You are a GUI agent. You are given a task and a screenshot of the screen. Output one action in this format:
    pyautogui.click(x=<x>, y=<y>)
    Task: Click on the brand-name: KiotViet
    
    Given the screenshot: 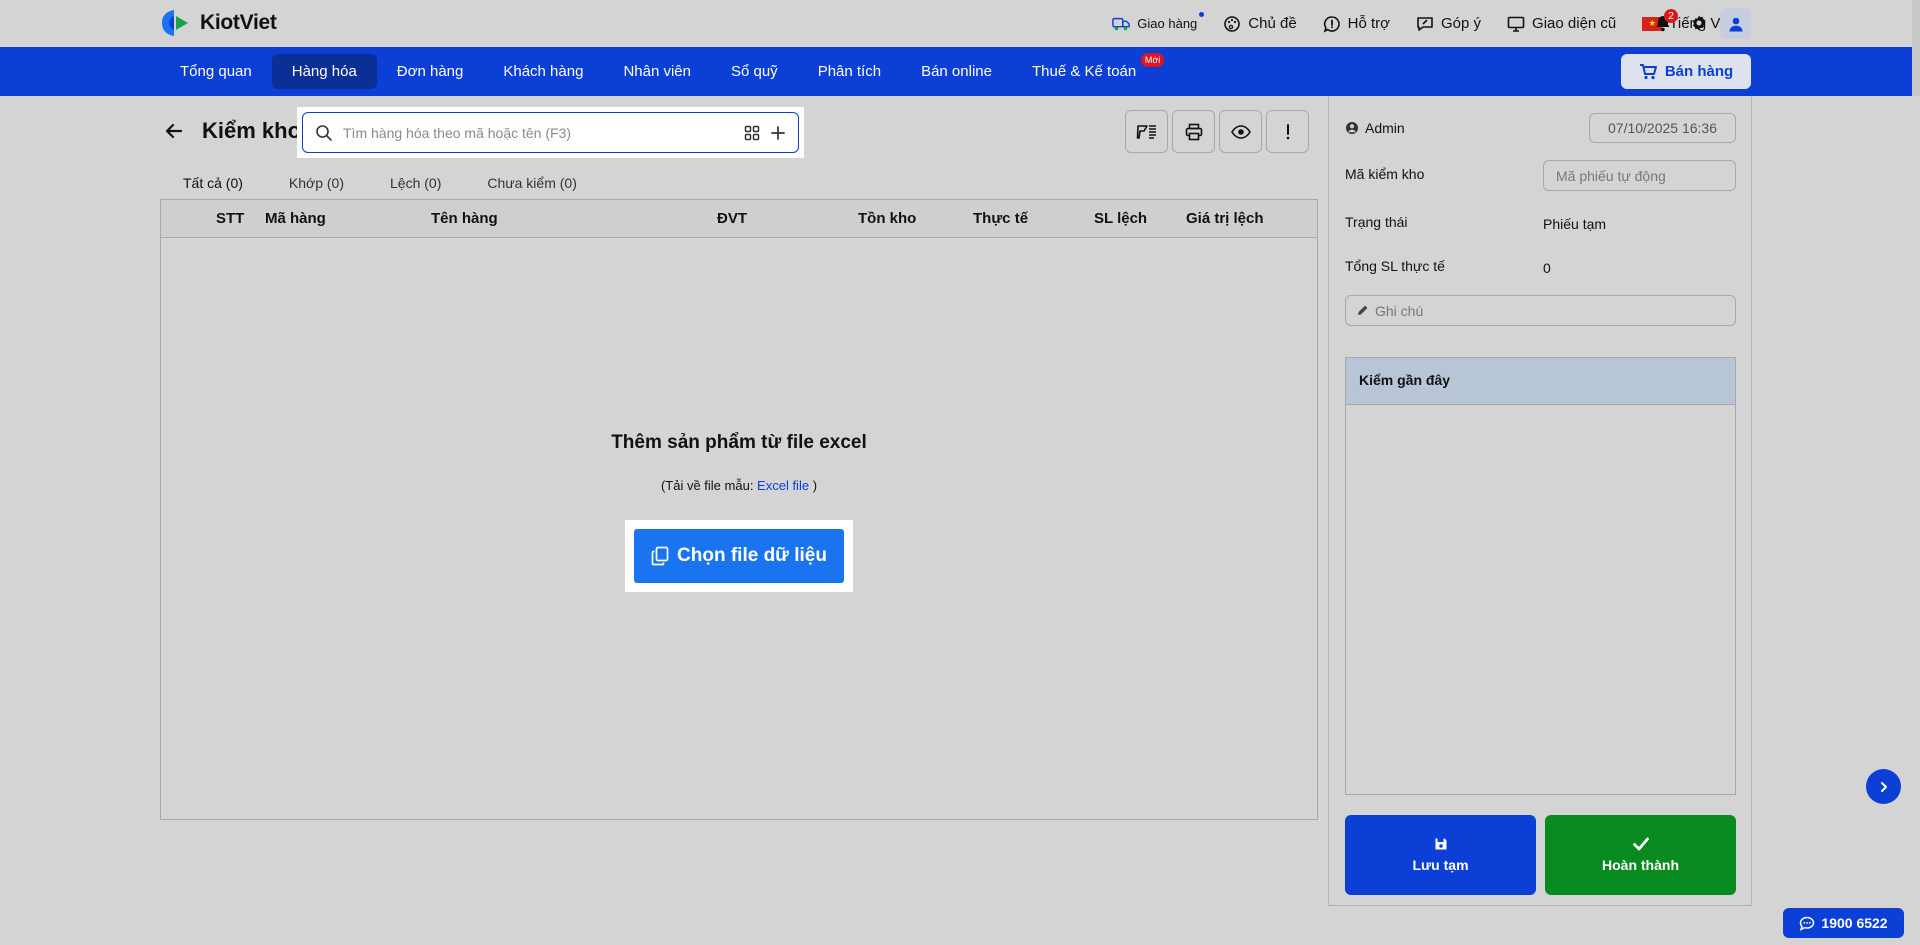 What is the action you would take?
    pyautogui.click(x=238, y=22)
    